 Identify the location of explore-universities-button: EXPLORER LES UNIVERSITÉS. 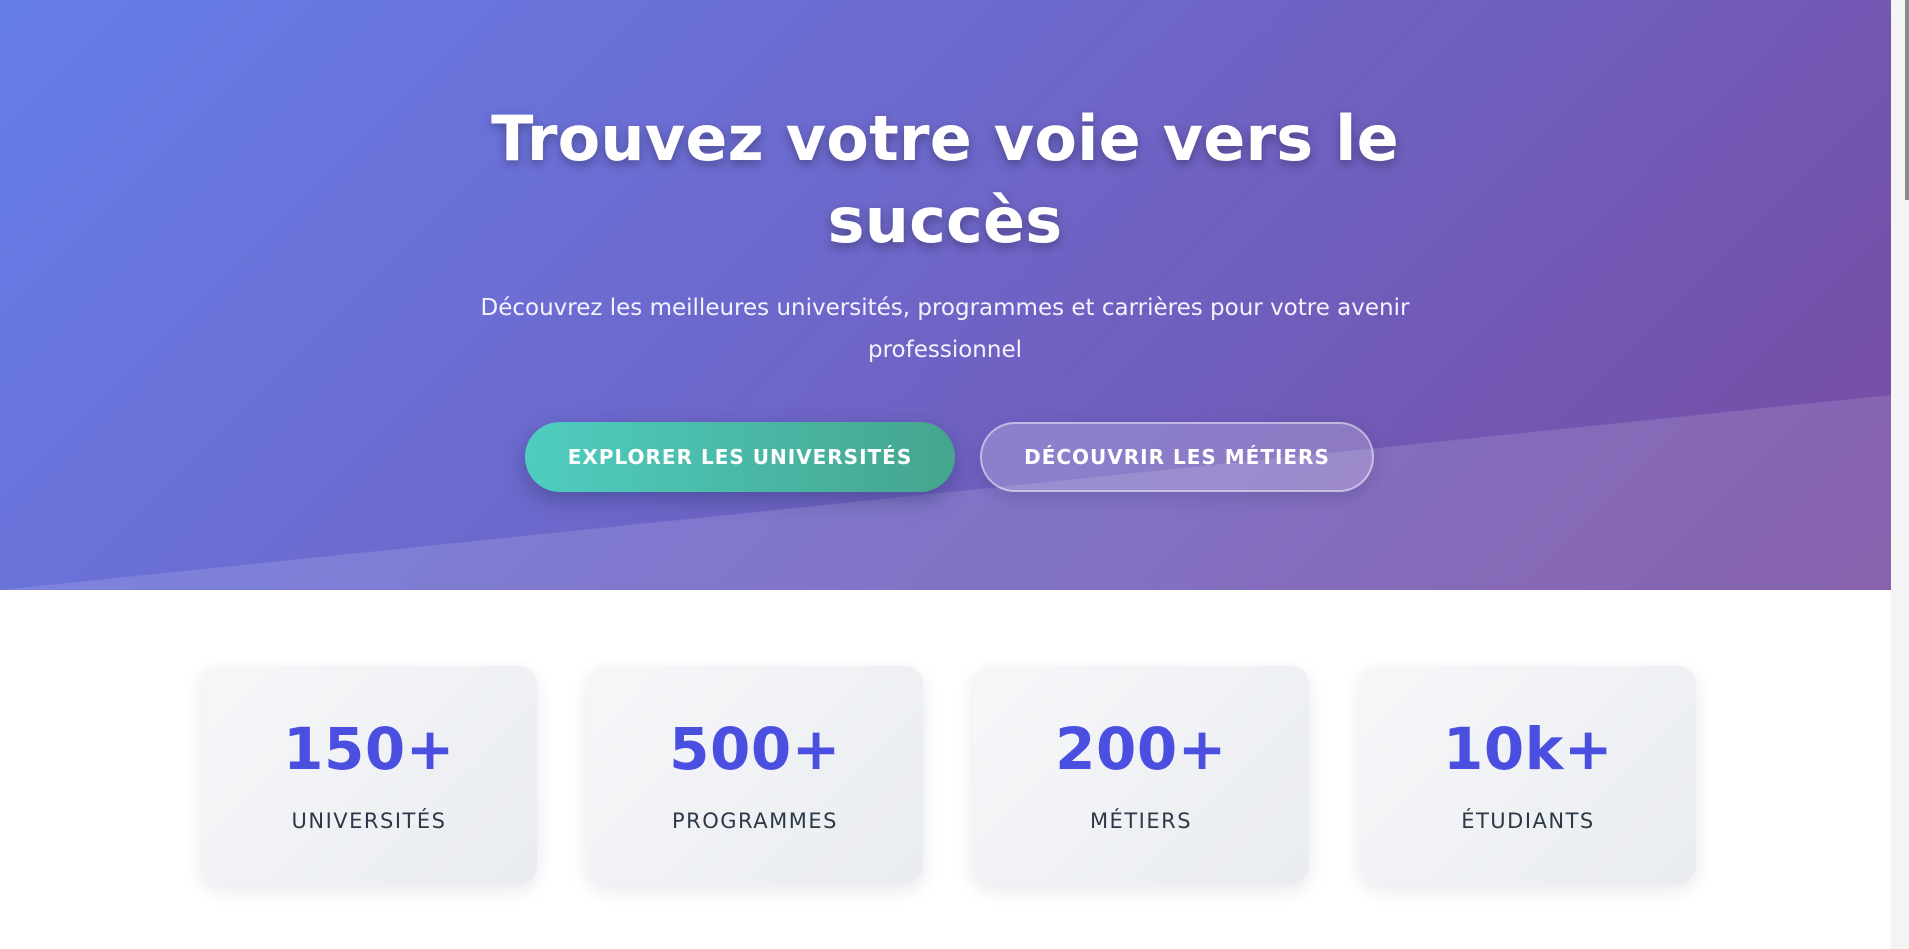
(740, 457).